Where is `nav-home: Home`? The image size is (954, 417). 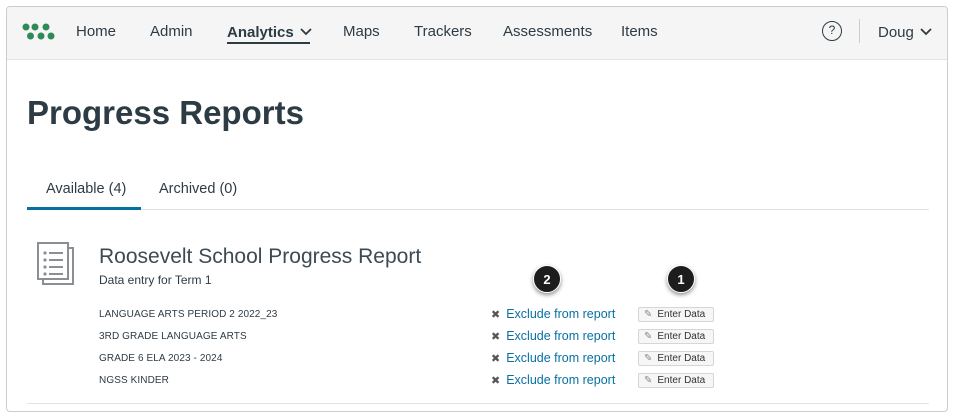
nav-home: Home is located at coordinates (96, 31).